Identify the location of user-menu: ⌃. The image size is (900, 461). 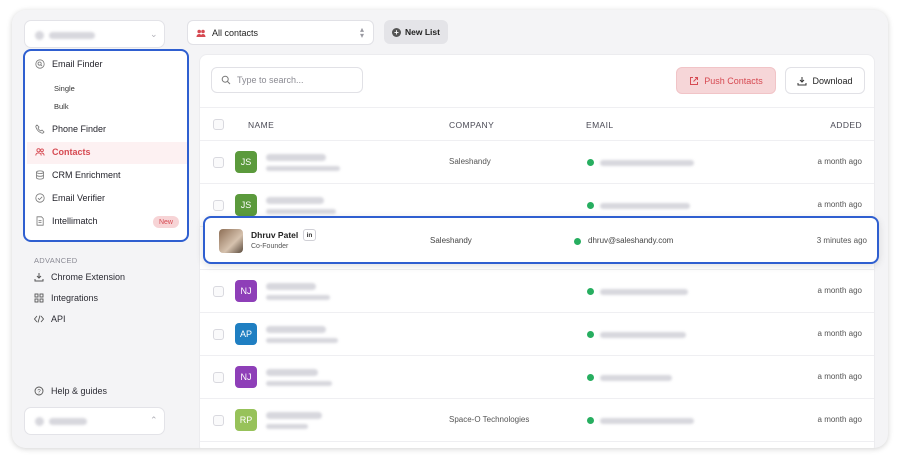
(94, 421).